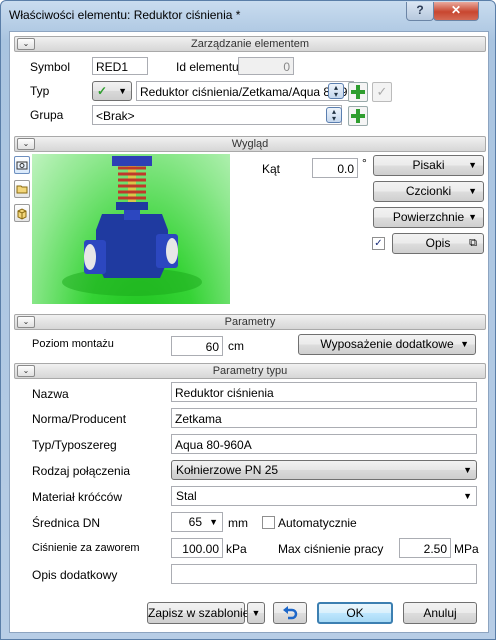  Describe the element at coordinates (197, 548) in the screenshot. I see `cisnienie-input: 100.00` at that location.